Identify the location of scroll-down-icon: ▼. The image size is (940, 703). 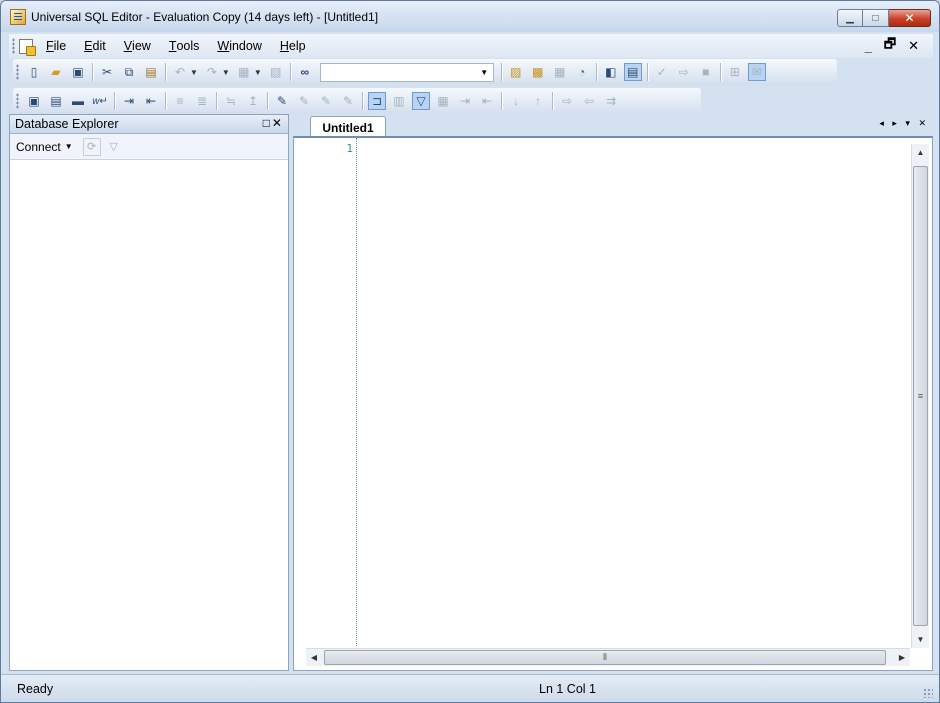
(920, 639).